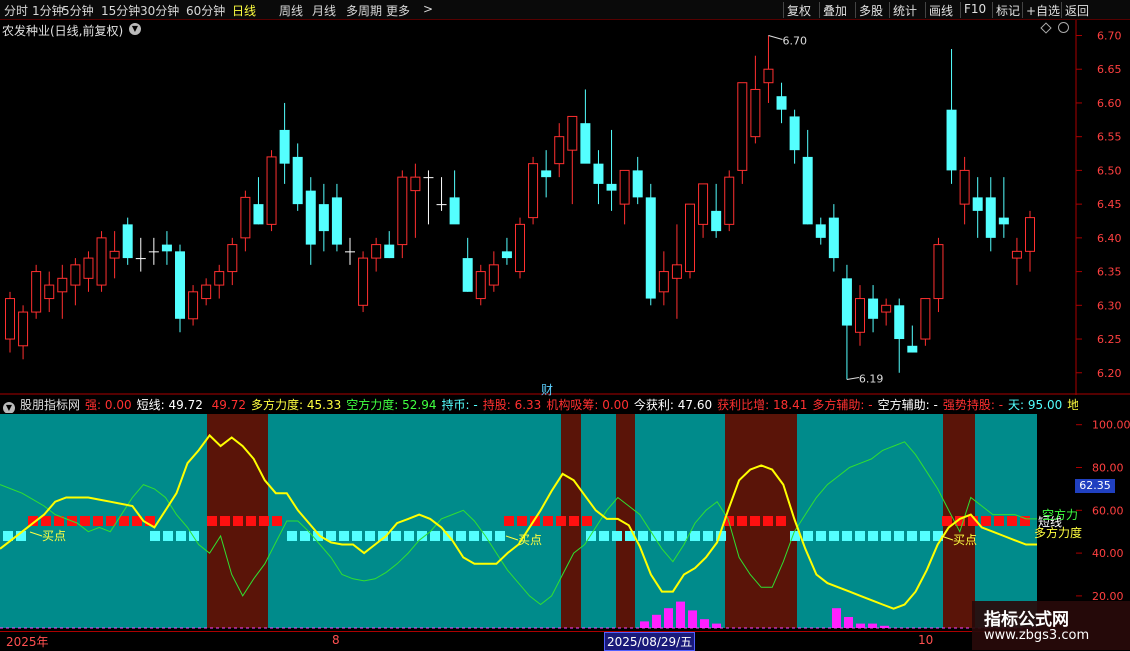 The width and height of the screenshot is (1130, 651). I want to click on indicator-item: 空方辅助: -, so click(908, 405).